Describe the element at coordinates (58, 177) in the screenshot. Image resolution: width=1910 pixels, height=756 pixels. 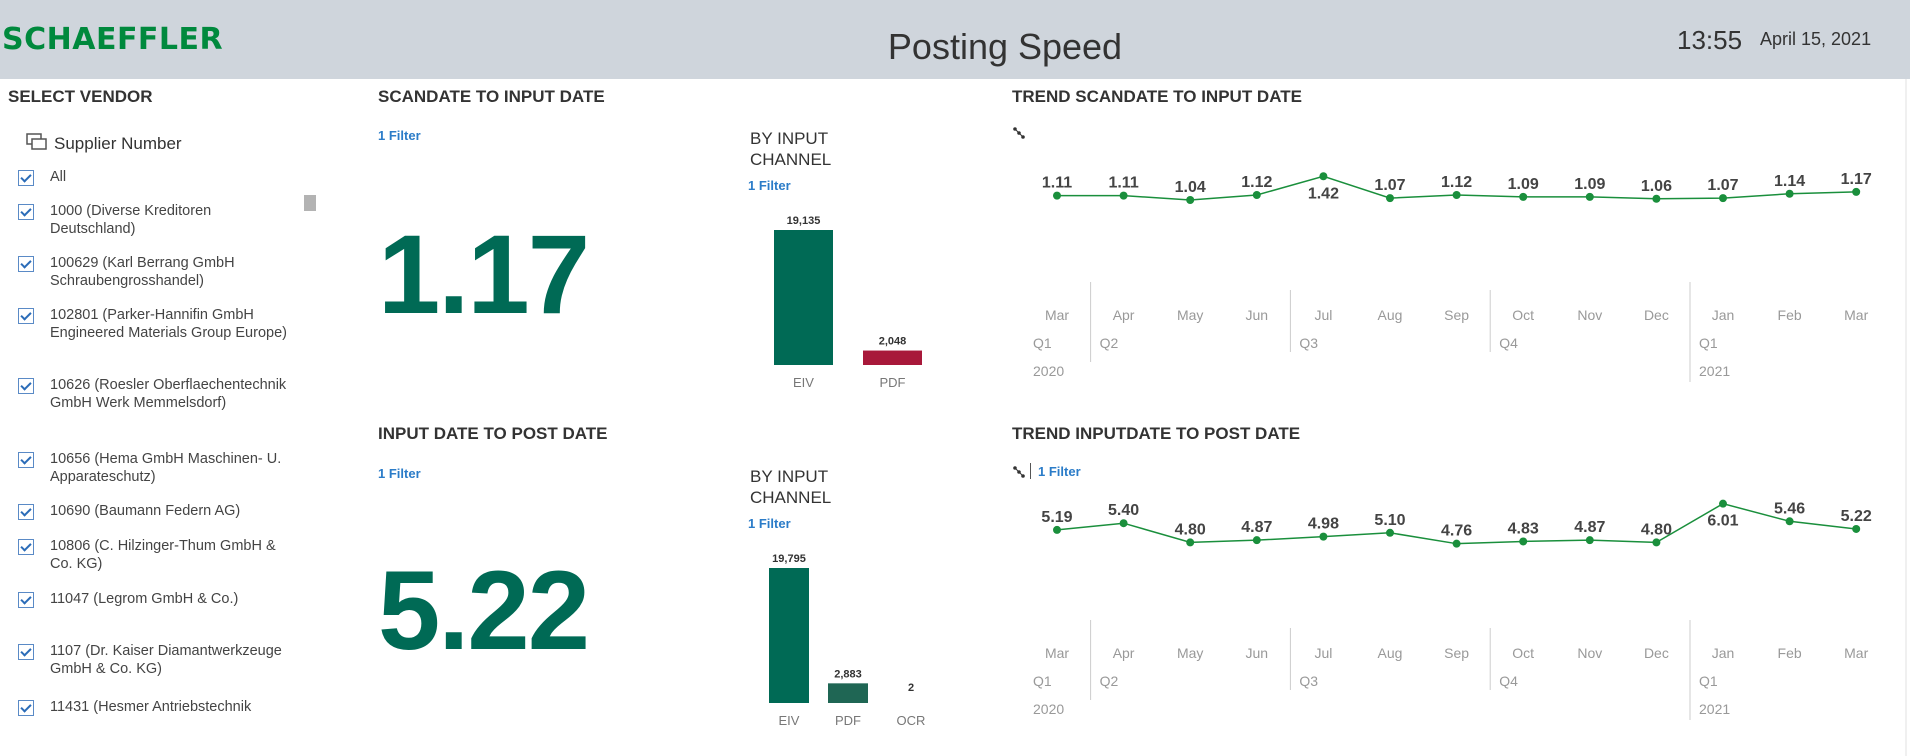
I see `vendor-label: All` at that location.